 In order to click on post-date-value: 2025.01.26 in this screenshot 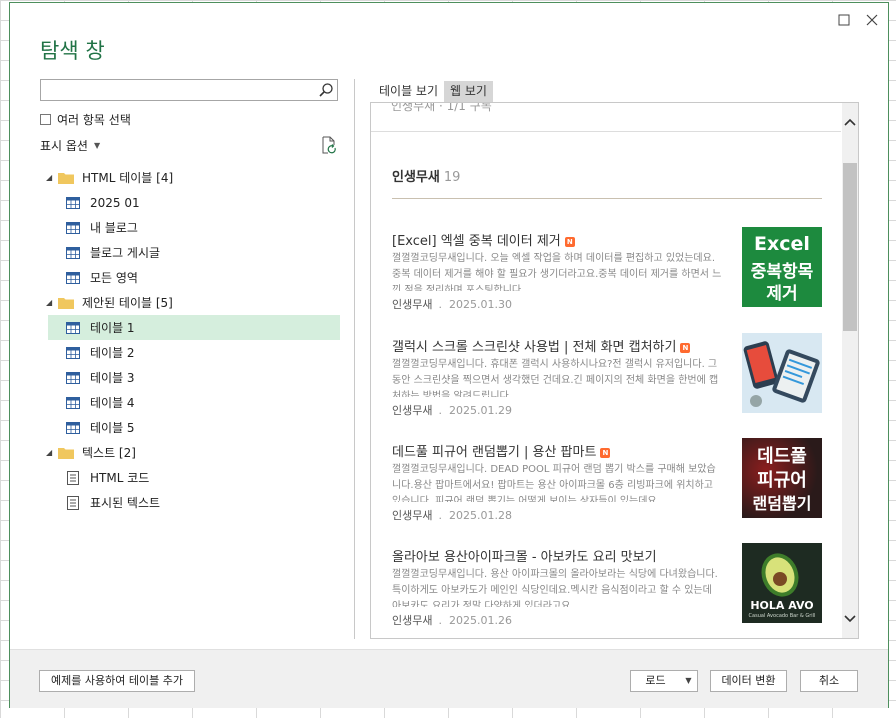, I will do `click(480, 620)`.